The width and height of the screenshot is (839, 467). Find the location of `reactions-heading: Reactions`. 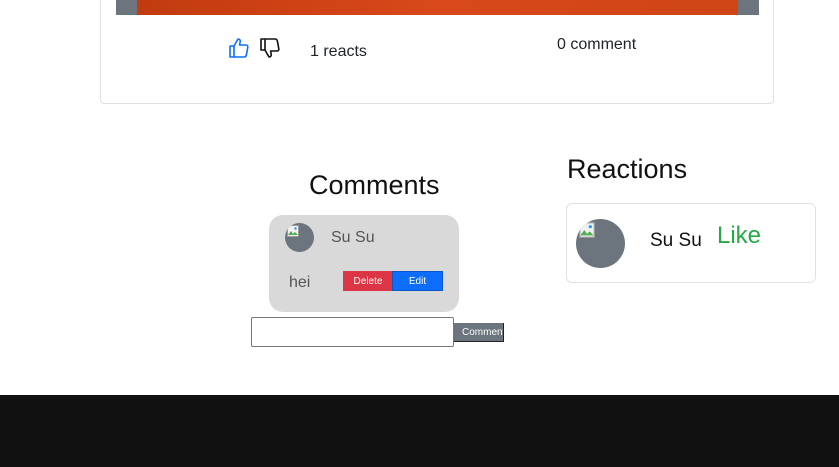

reactions-heading: Reactions is located at coordinates (627, 169).